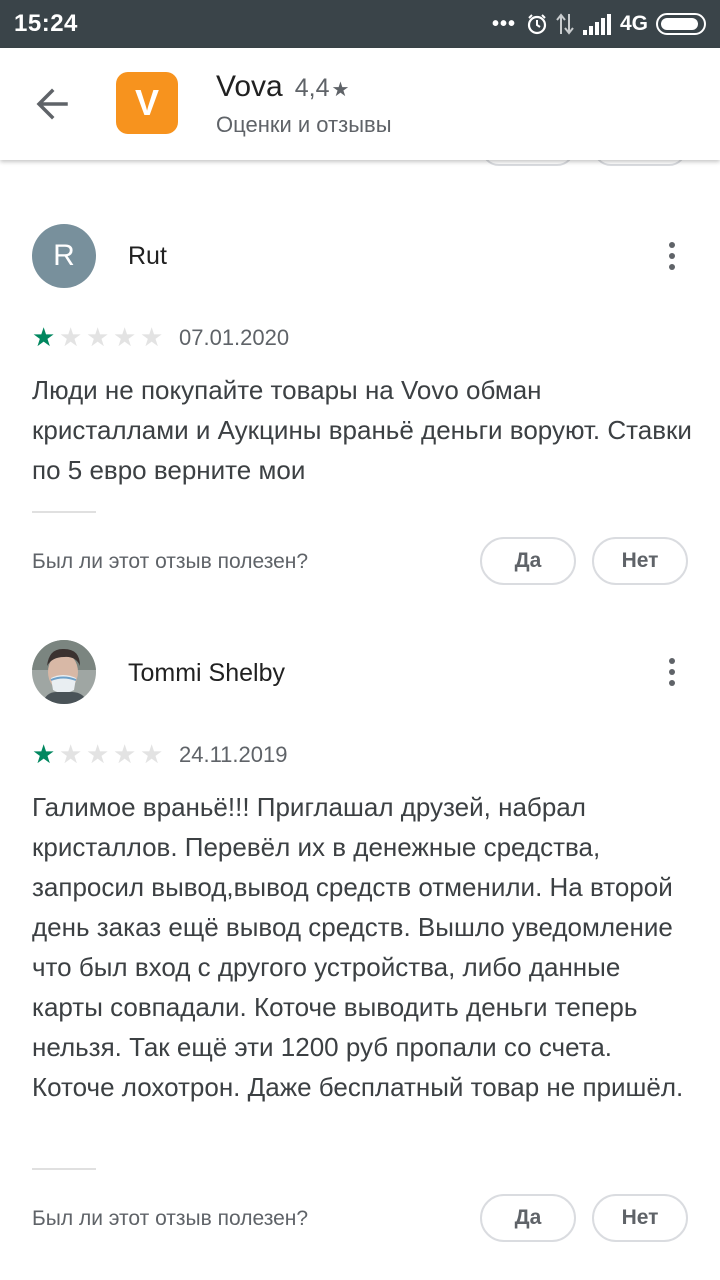 Image resolution: width=720 pixels, height=1280 pixels. I want to click on review-author: Tommi Shelby, so click(206, 673).